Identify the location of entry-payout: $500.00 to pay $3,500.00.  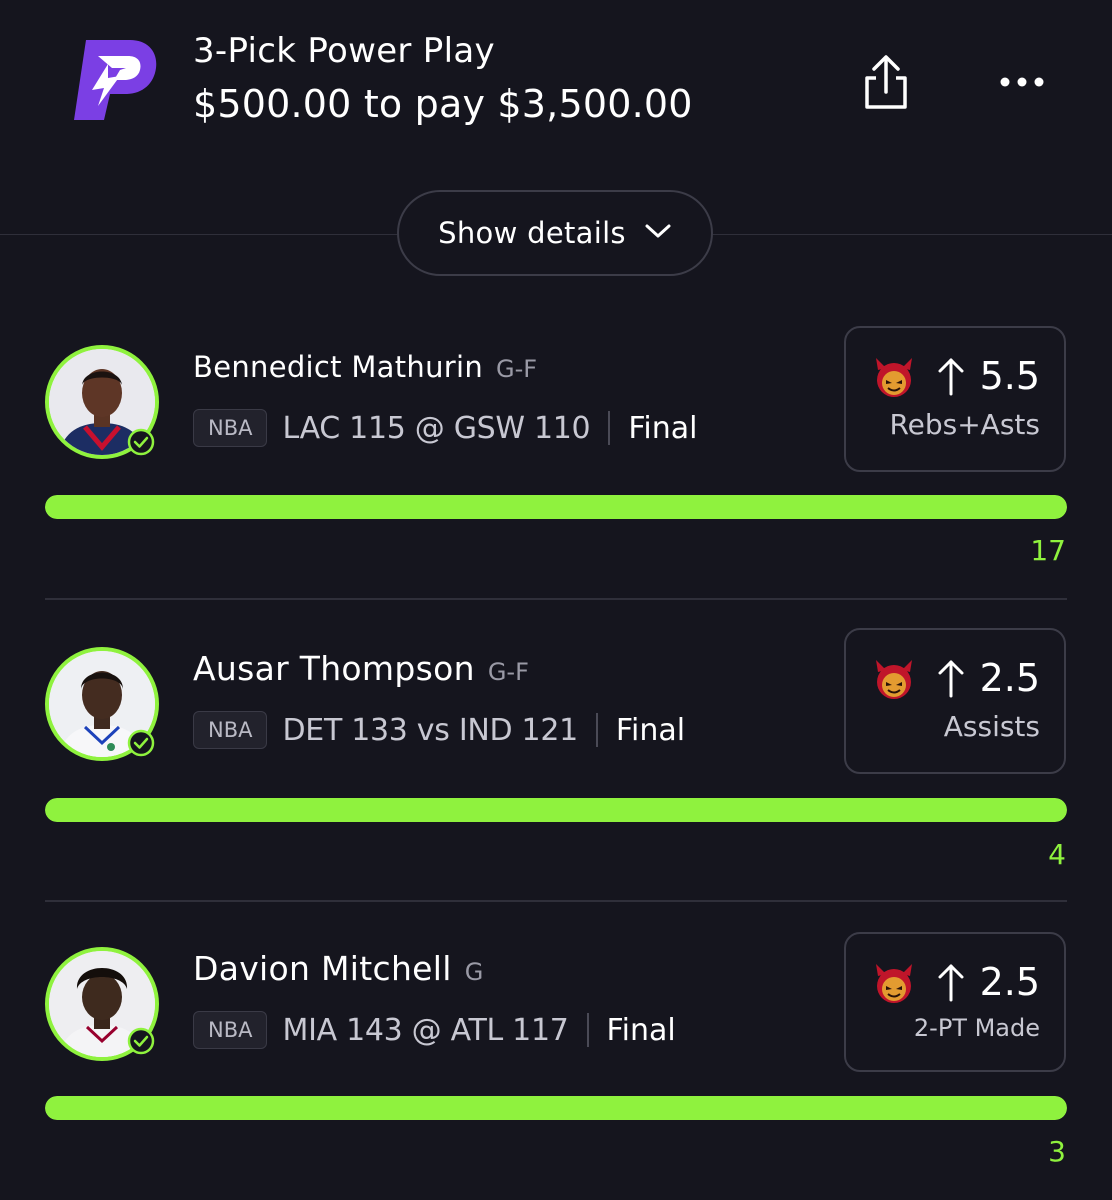
(443, 104).